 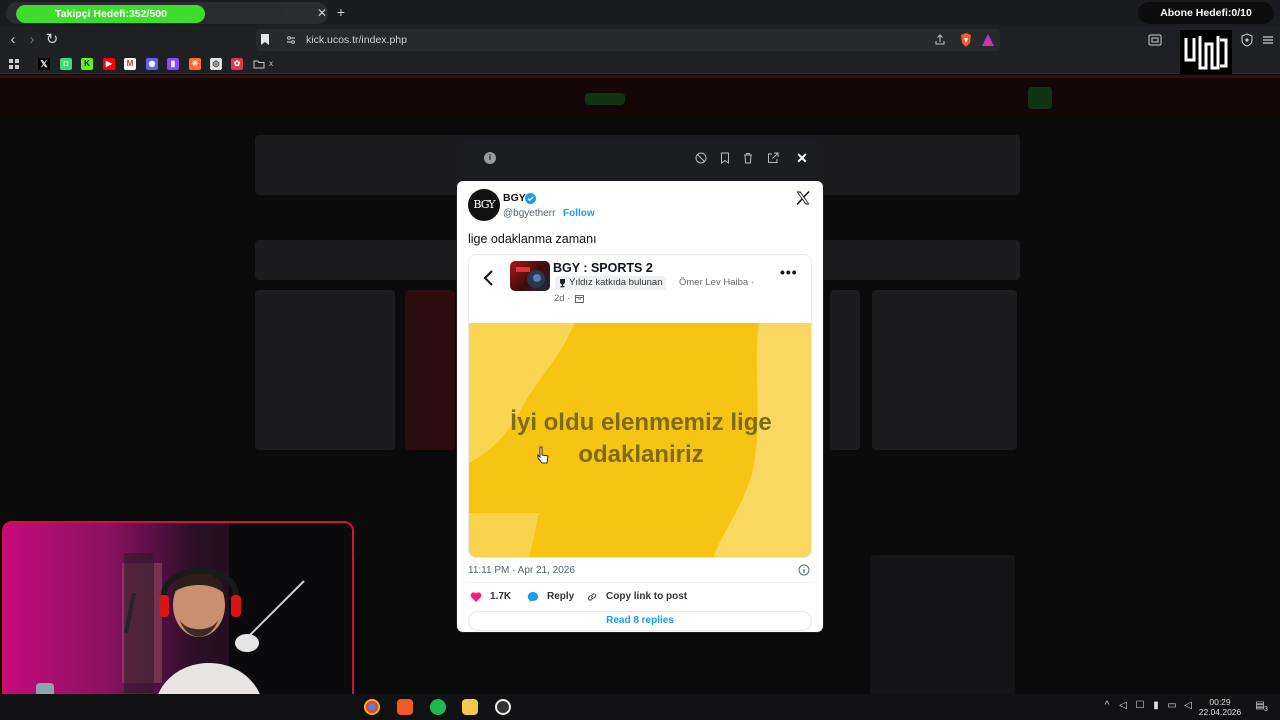 I want to click on brave-rewards-icon, so click(x=988, y=40).